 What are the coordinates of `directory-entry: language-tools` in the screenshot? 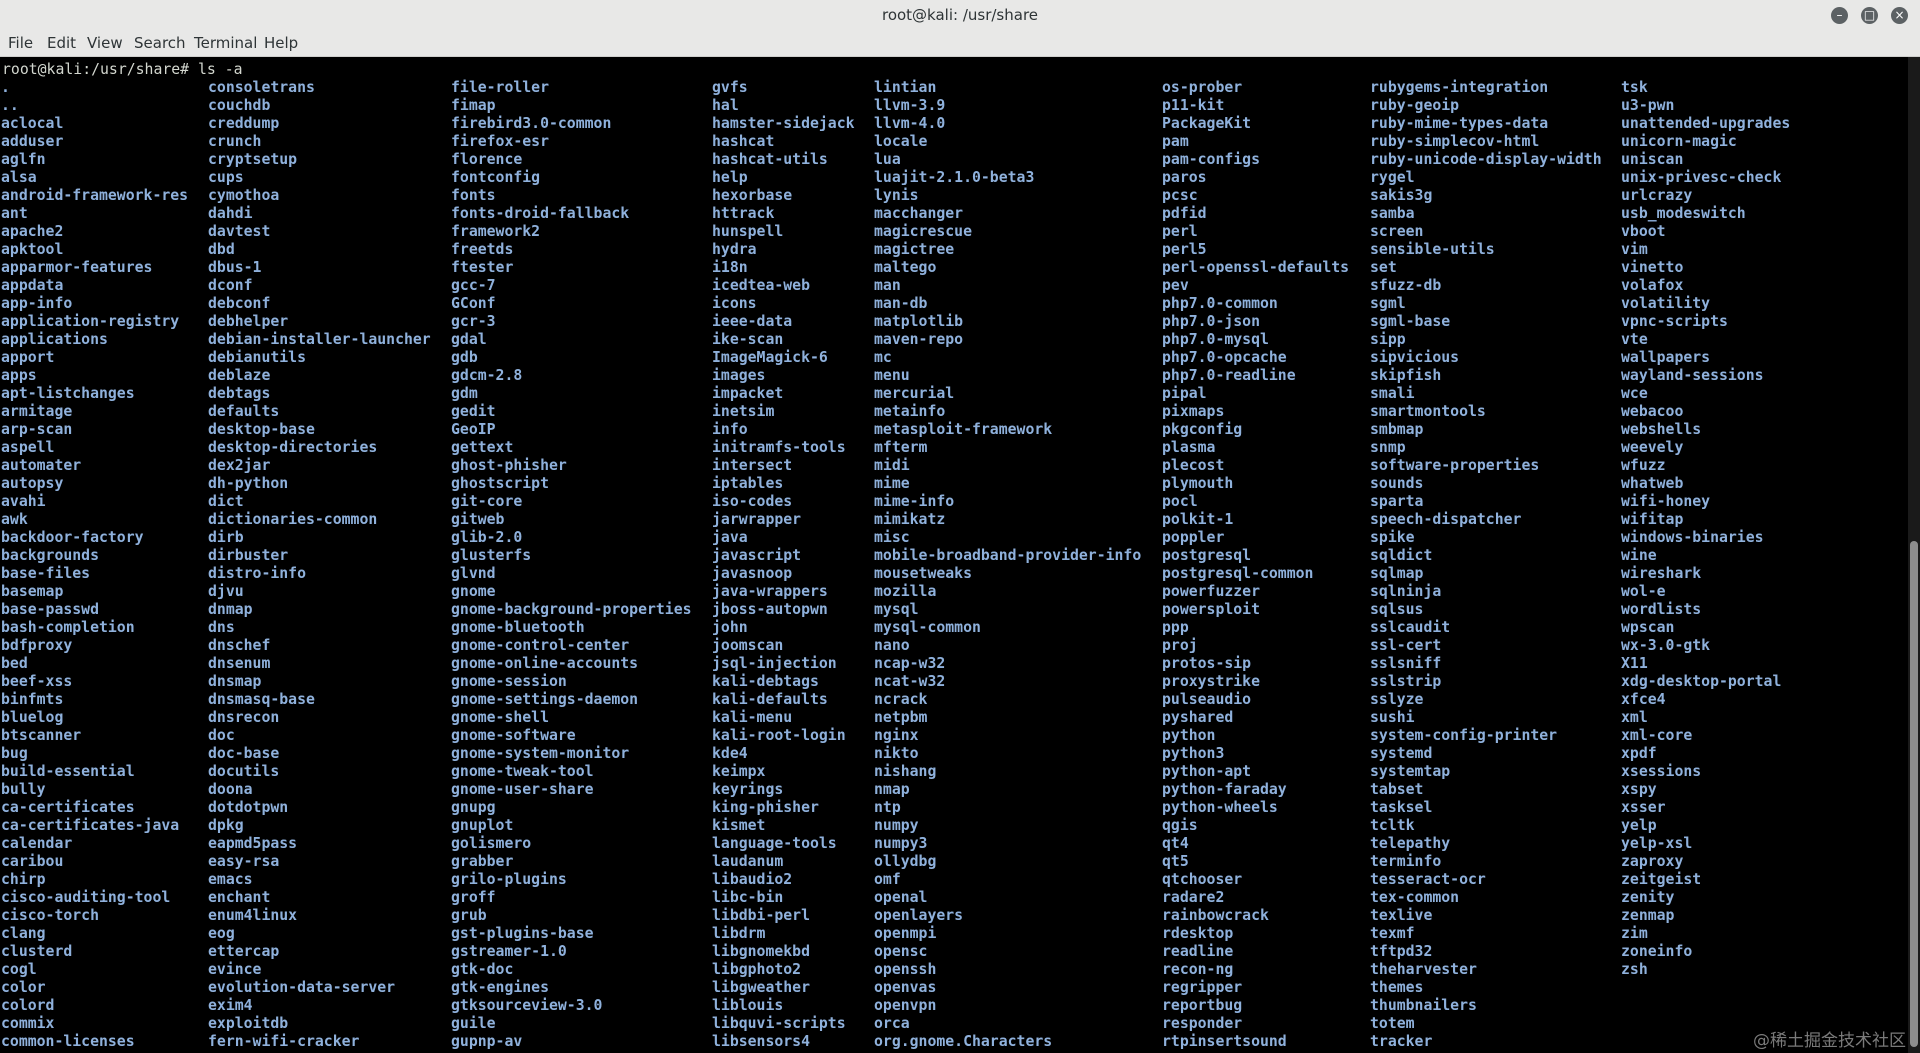 It's located at (774, 843).